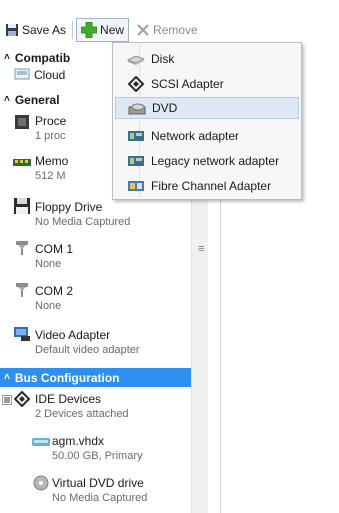 The width and height of the screenshot is (339, 513). Describe the element at coordinates (97, 456) in the screenshot. I see `tree-item-vhd-sub: 50.00 GB, Primary` at that location.